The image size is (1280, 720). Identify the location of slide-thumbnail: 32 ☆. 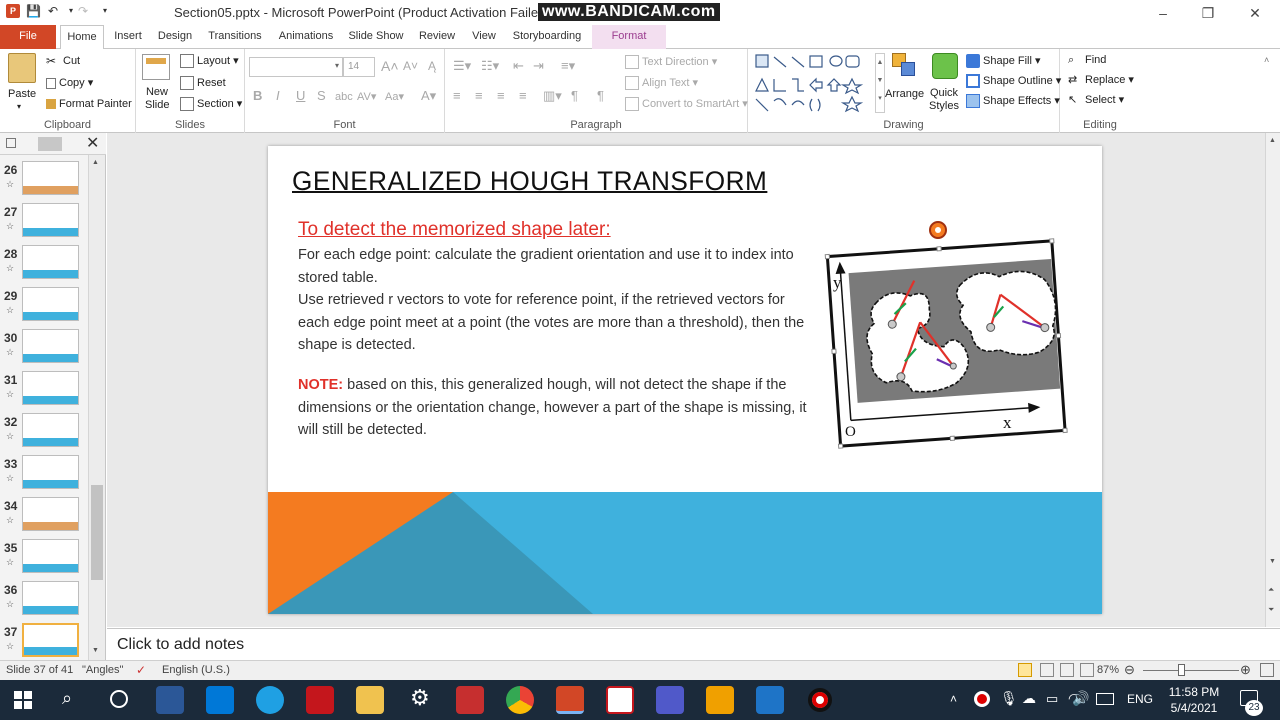
(44, 434).